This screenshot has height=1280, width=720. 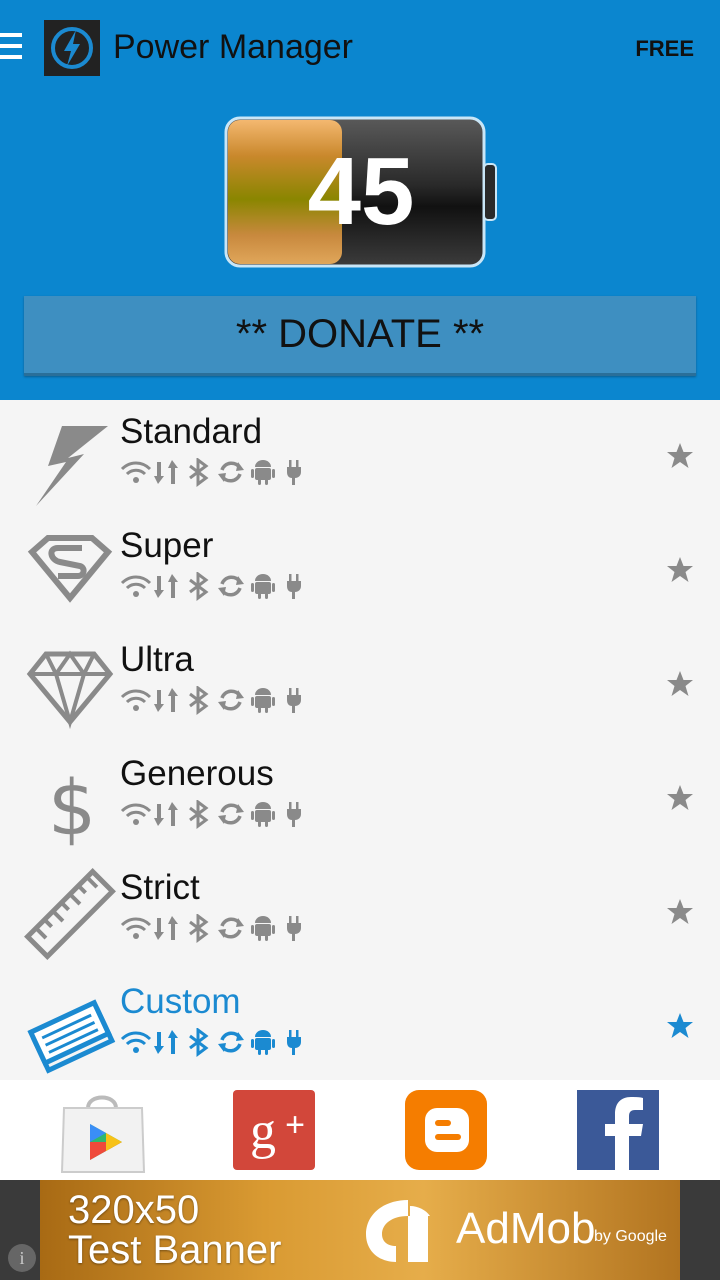 What do you see at coordinates (102, 1131) in the screenshot?
I see `play-store-icon` at bounding box center [102, 1131].